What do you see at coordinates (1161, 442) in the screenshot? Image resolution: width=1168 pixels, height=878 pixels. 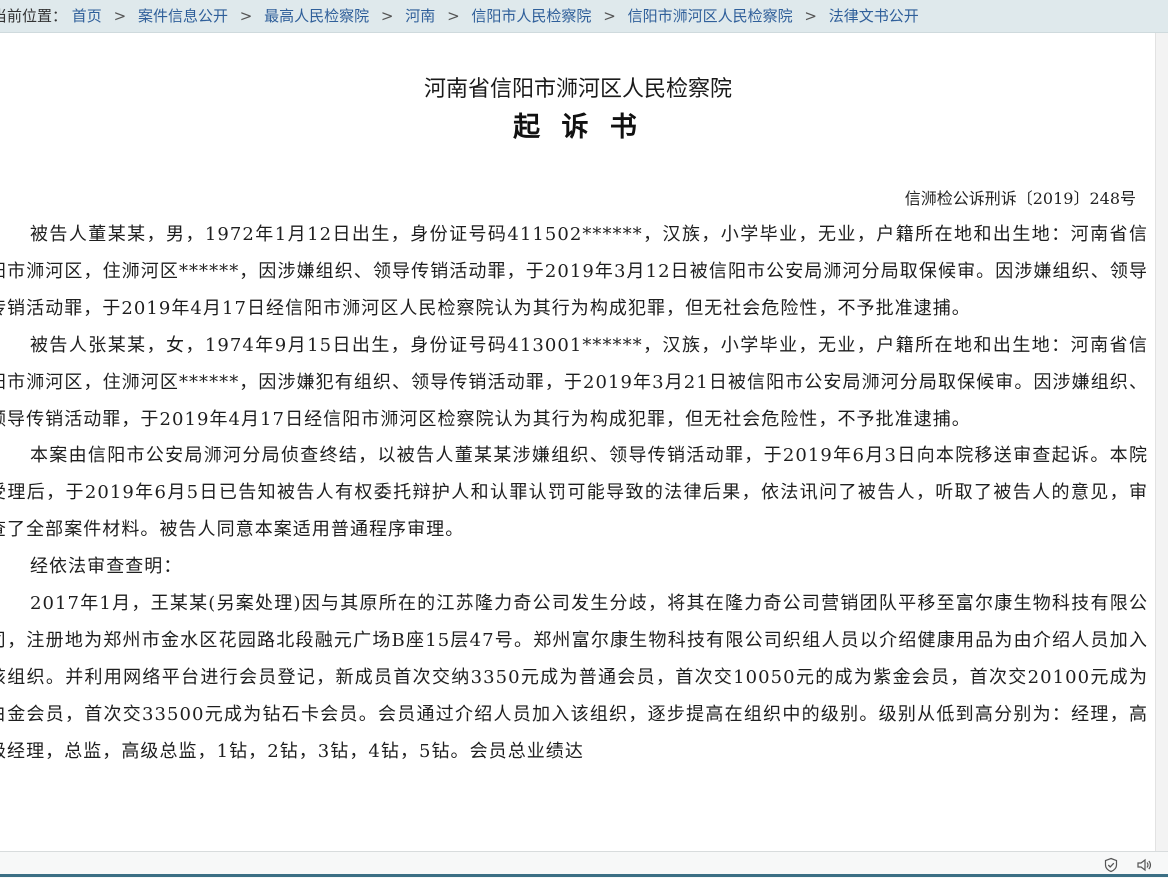 I see `vertical-scrollbar` at bounding box center [1161, 442].